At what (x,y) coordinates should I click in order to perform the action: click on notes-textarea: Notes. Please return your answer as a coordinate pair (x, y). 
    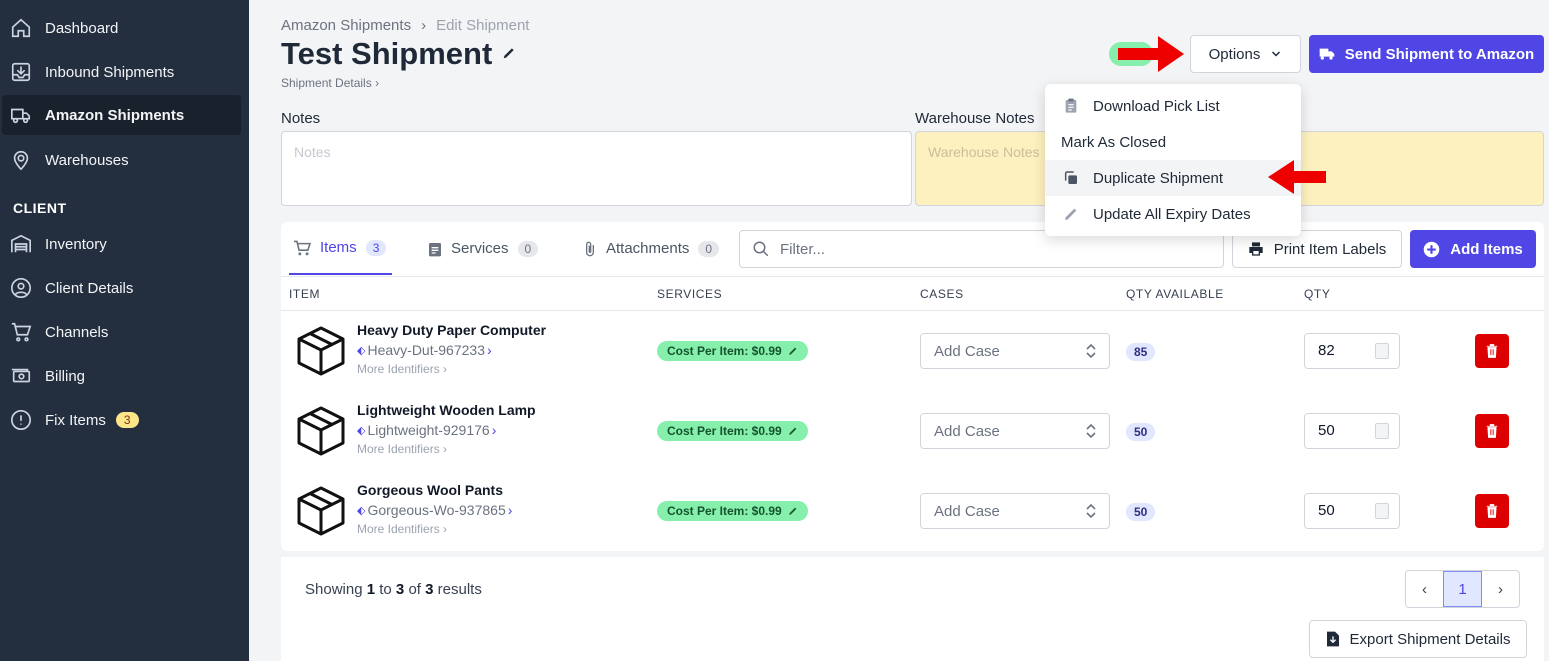
    Looking at the image, I should click on (596, 168).